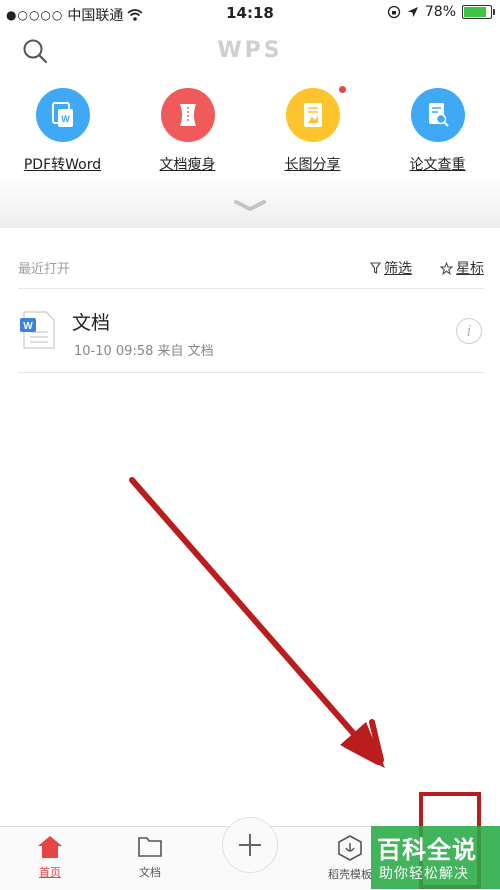 This screenshot has height=890, width=500. I want to click on star-icon, so click(446, 268).